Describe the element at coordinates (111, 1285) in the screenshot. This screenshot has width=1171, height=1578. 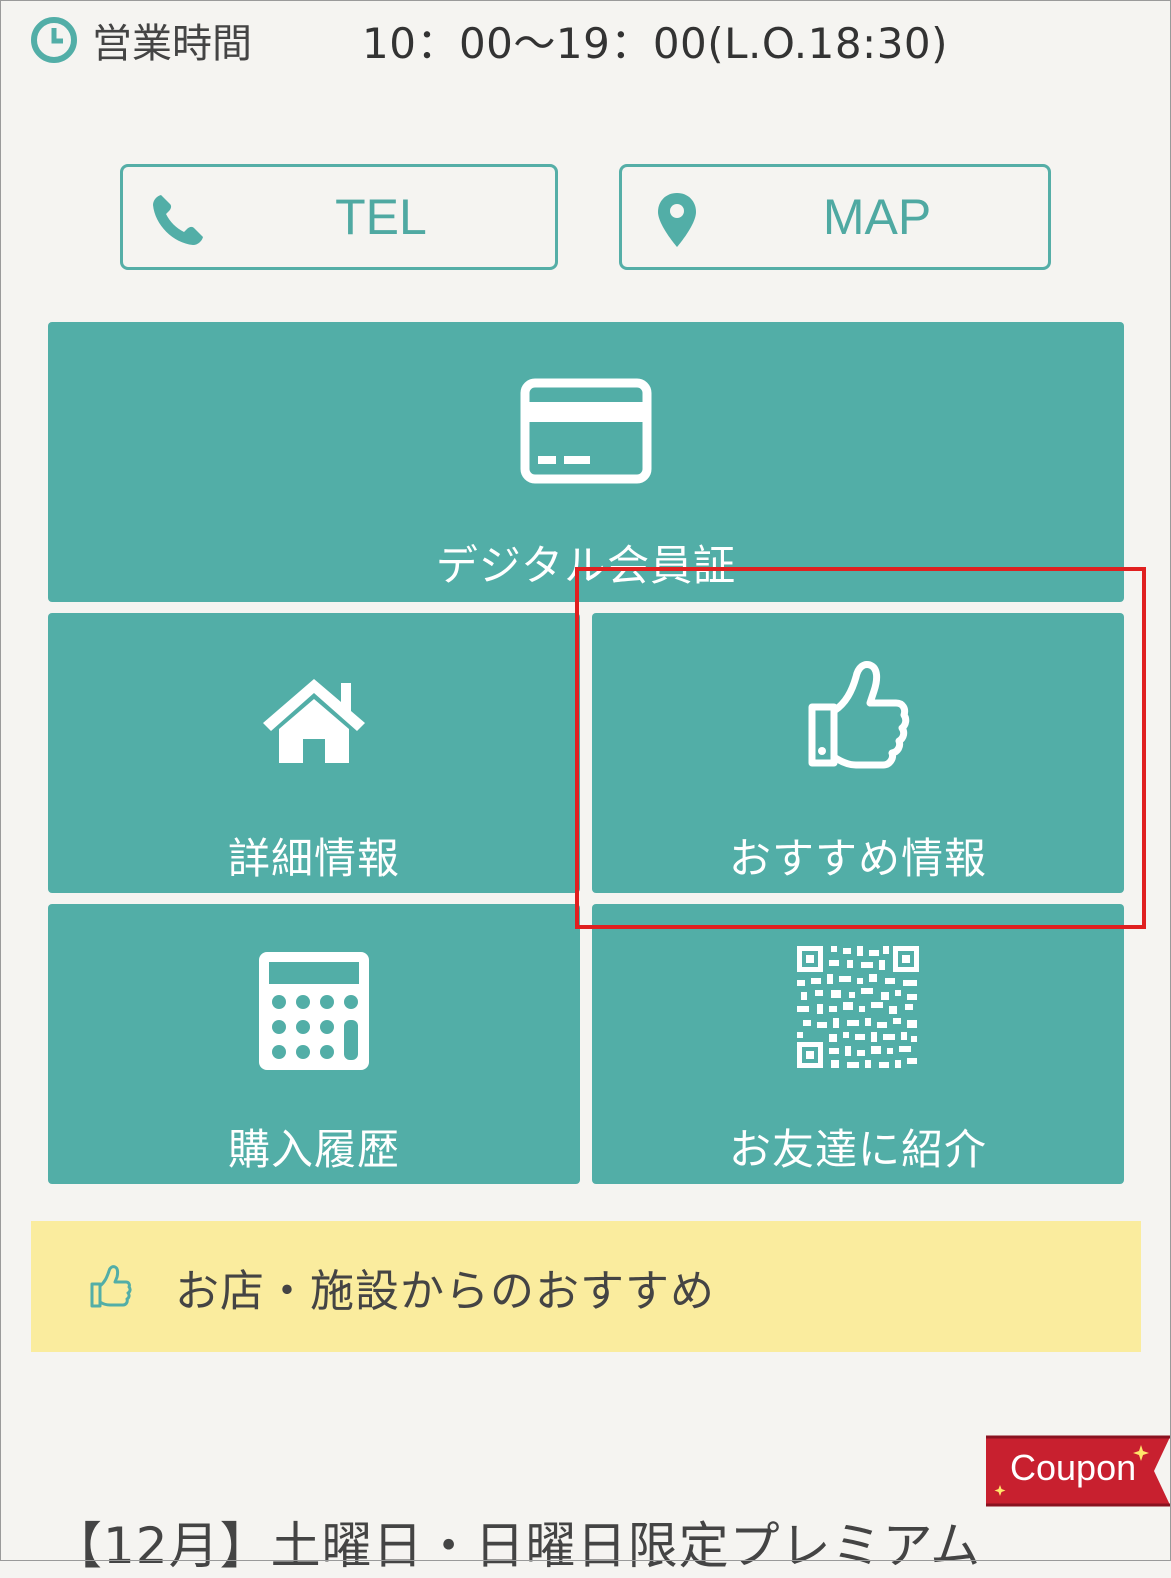
I see `thumbs-up-icon` at that location.